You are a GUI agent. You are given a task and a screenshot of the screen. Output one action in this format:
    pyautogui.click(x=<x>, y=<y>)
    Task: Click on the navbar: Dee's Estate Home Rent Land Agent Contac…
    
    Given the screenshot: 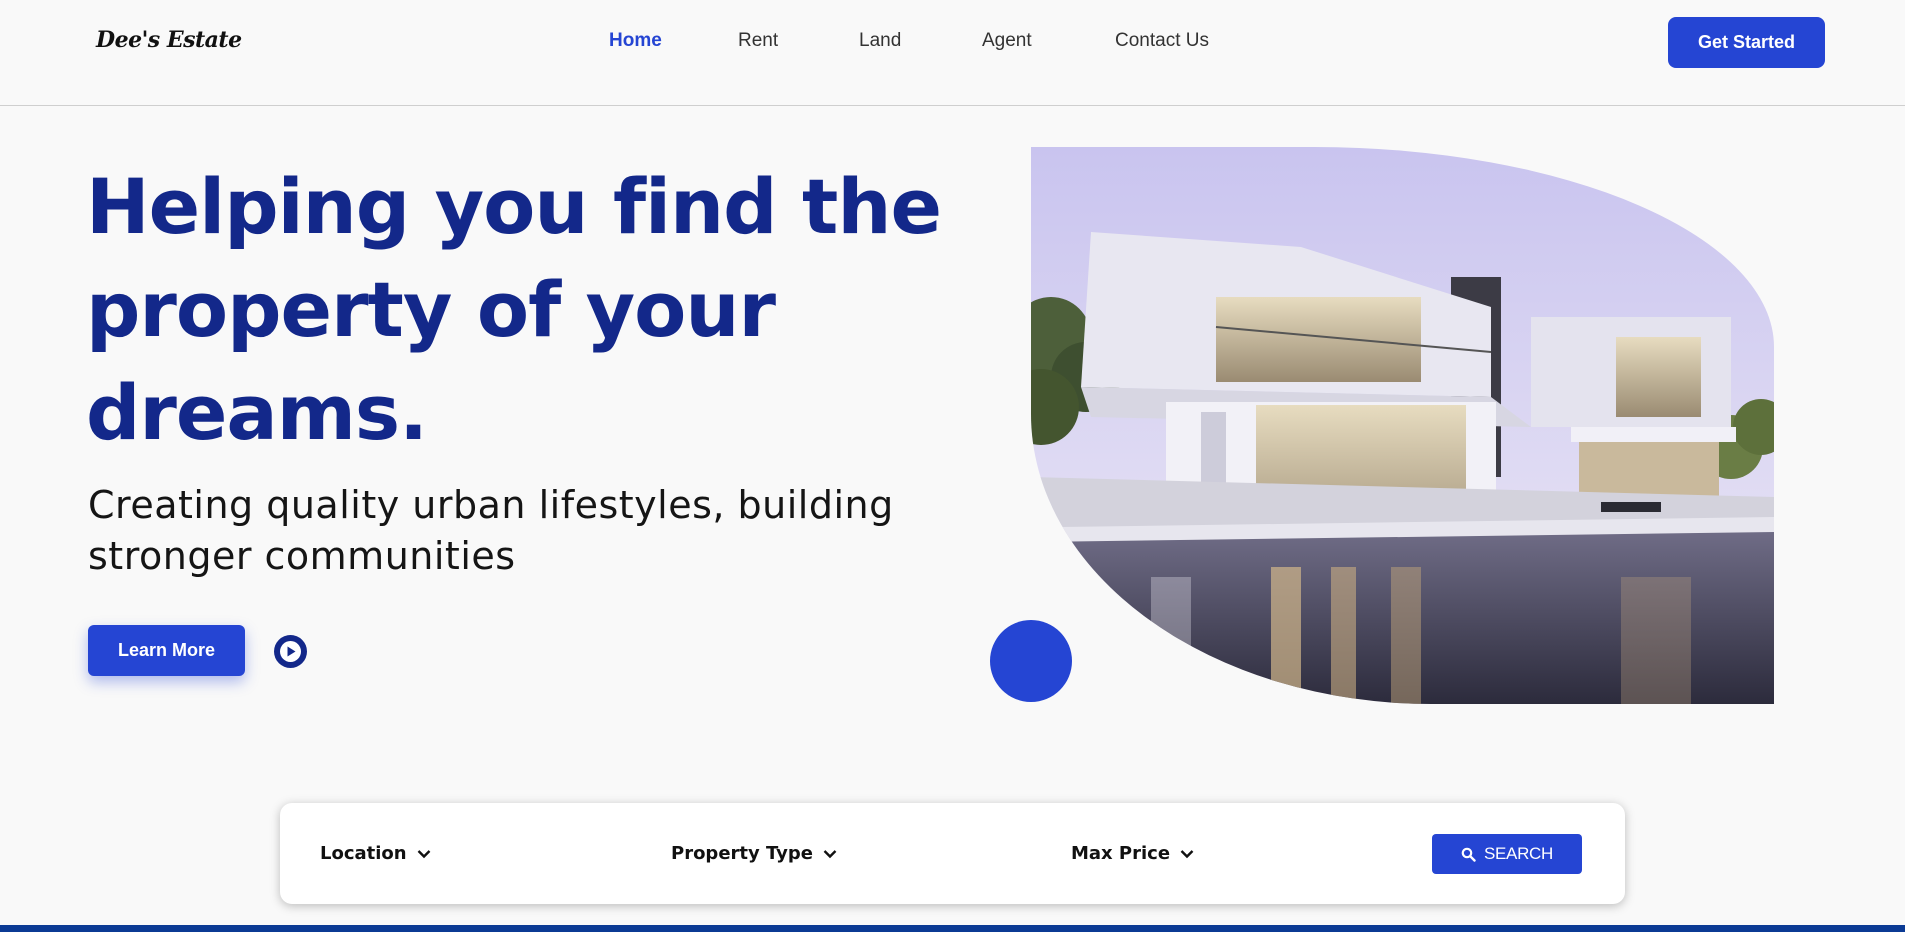 What is the action you would take?
    pyautogui.click(x=952, y=53)
    